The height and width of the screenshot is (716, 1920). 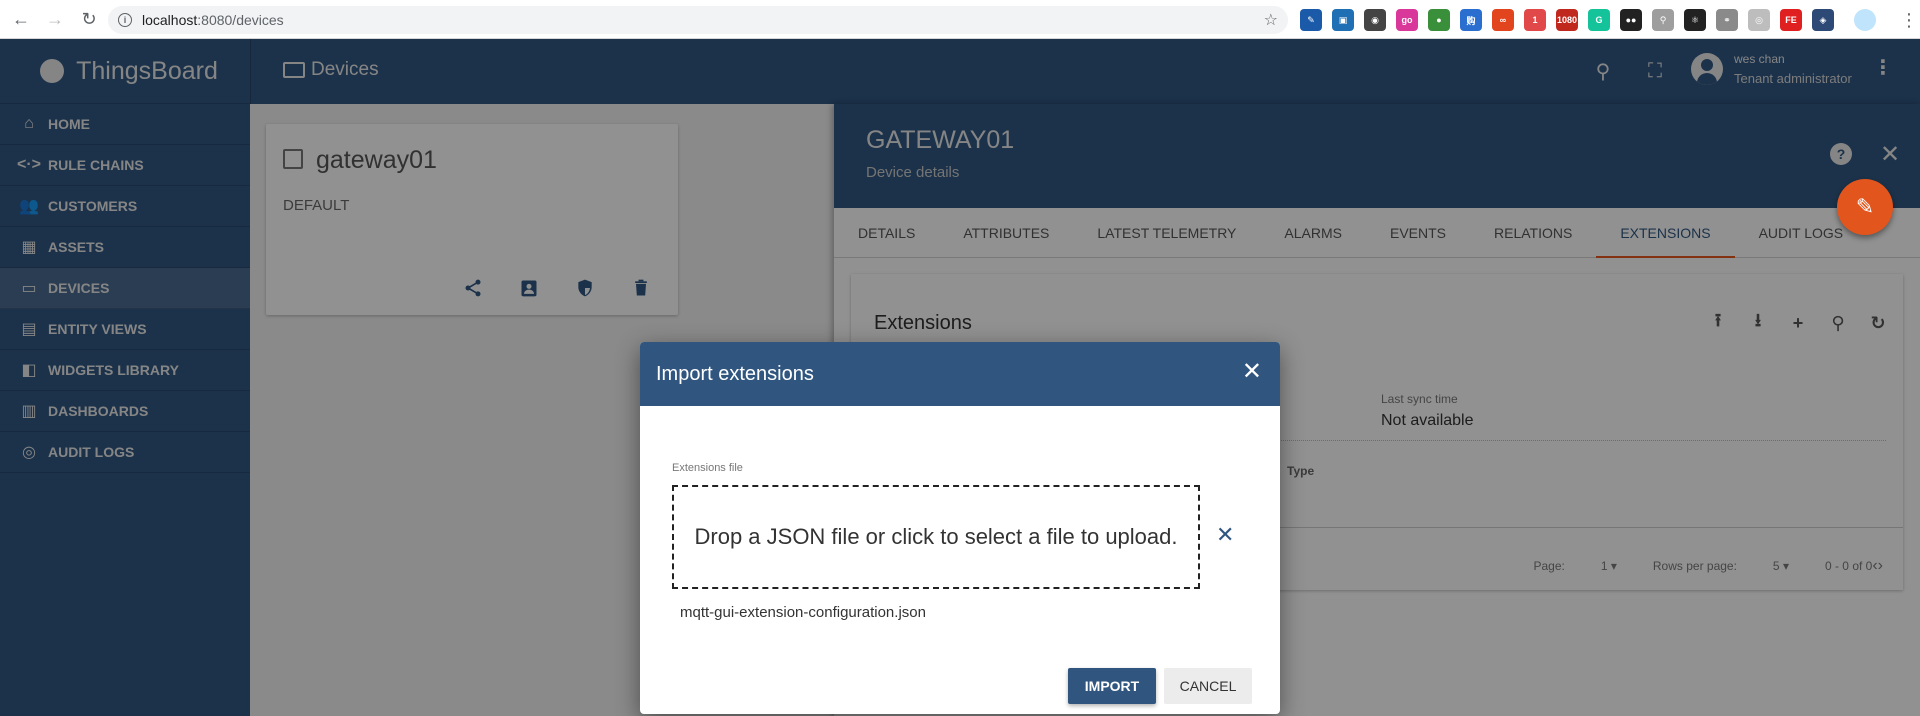 I want to click on grammarly-extension-icon: G, so click(x=1599, y=20).